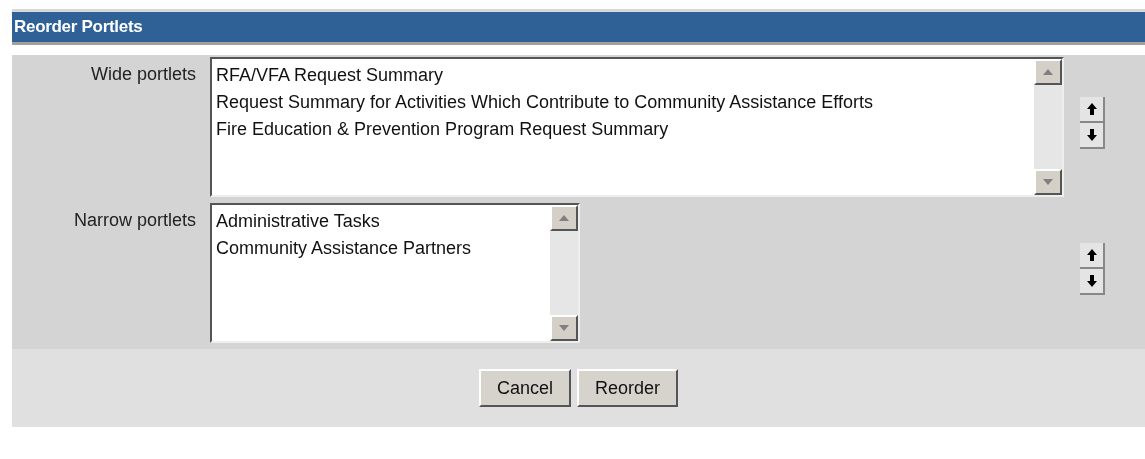 The width and height of the screenshot is (1145, 459). What do you see at coordinates (78, 27) in the screenshot?
I see `panel-title: Reorder Portlets` at bounding box center [78, 27].